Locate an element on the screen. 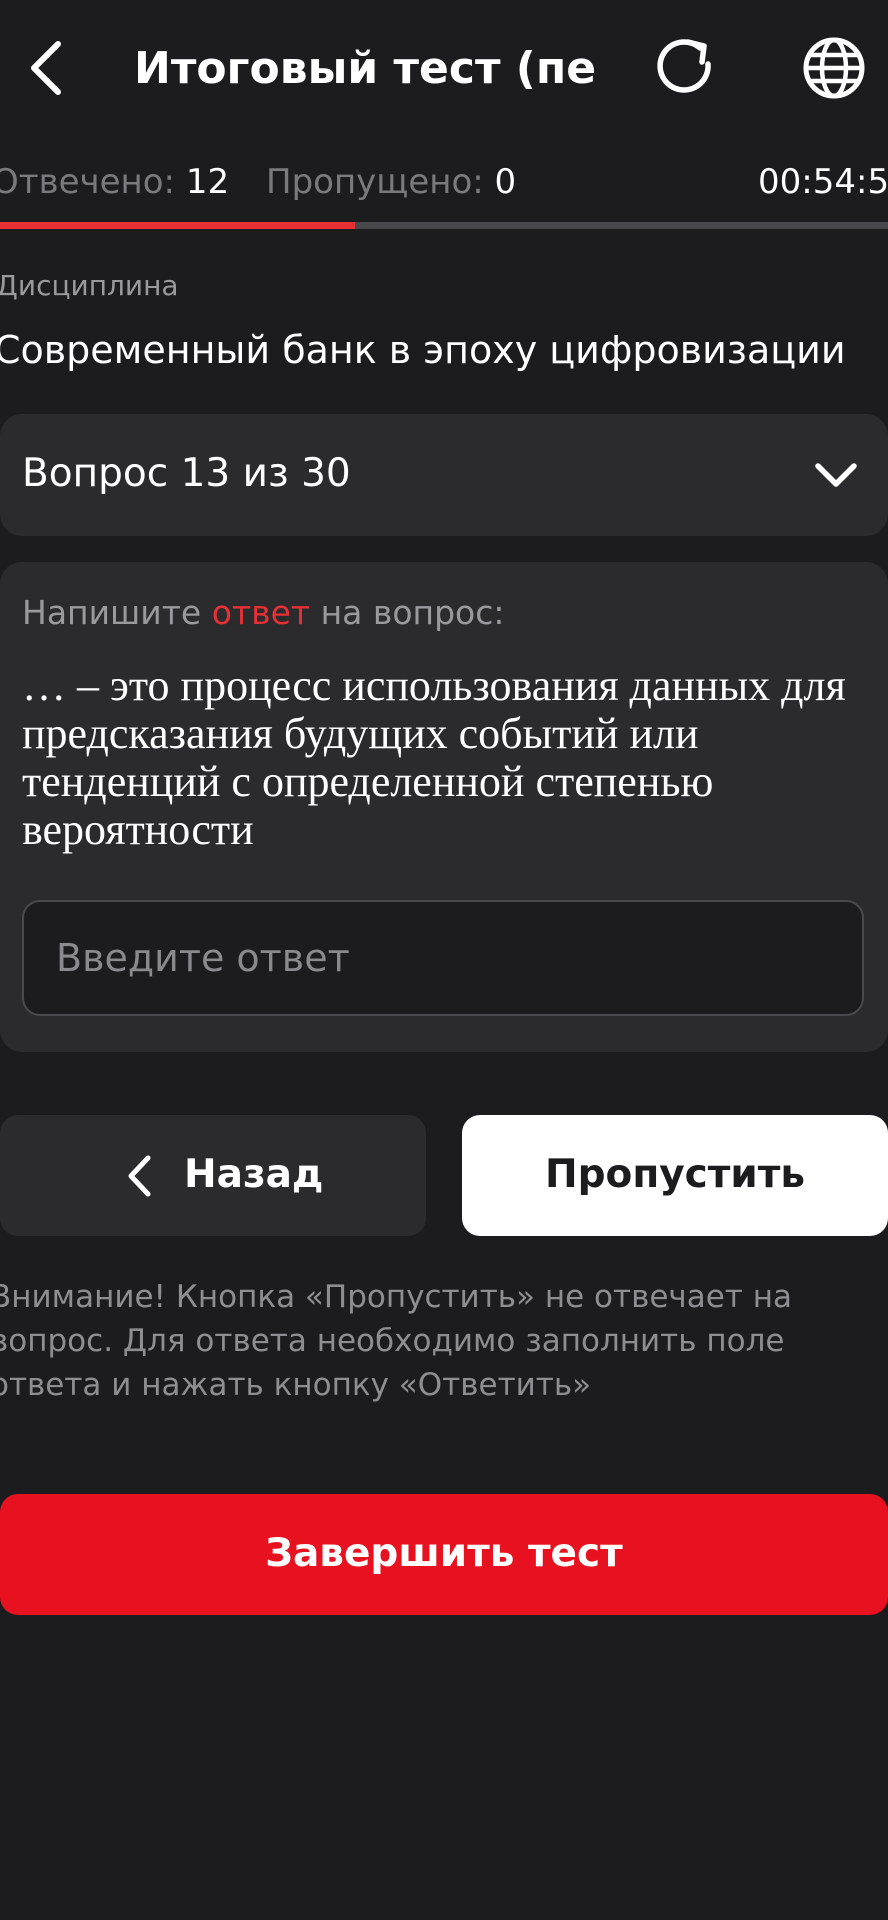 Image resolution: width=888 pixels, height=1920 pixels. prompt-text-end: на вопрос: is located at coordinates (407, 612).